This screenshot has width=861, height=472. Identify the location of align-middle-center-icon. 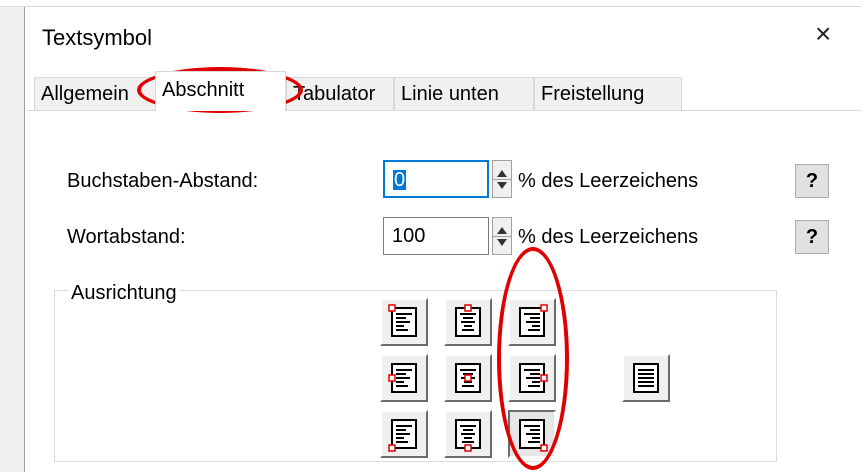
(468, 378).